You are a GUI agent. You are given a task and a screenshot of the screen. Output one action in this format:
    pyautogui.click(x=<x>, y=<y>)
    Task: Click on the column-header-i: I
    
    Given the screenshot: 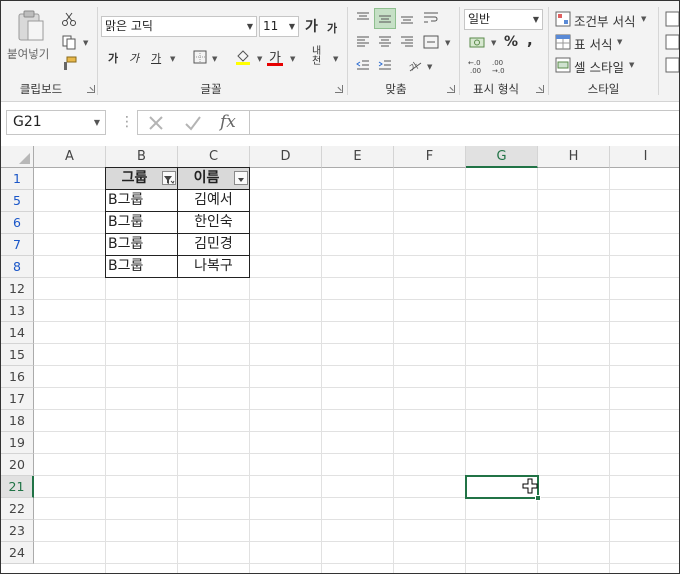 What is the action you would take?
    pyautogui.click(x=644, y=157)
    